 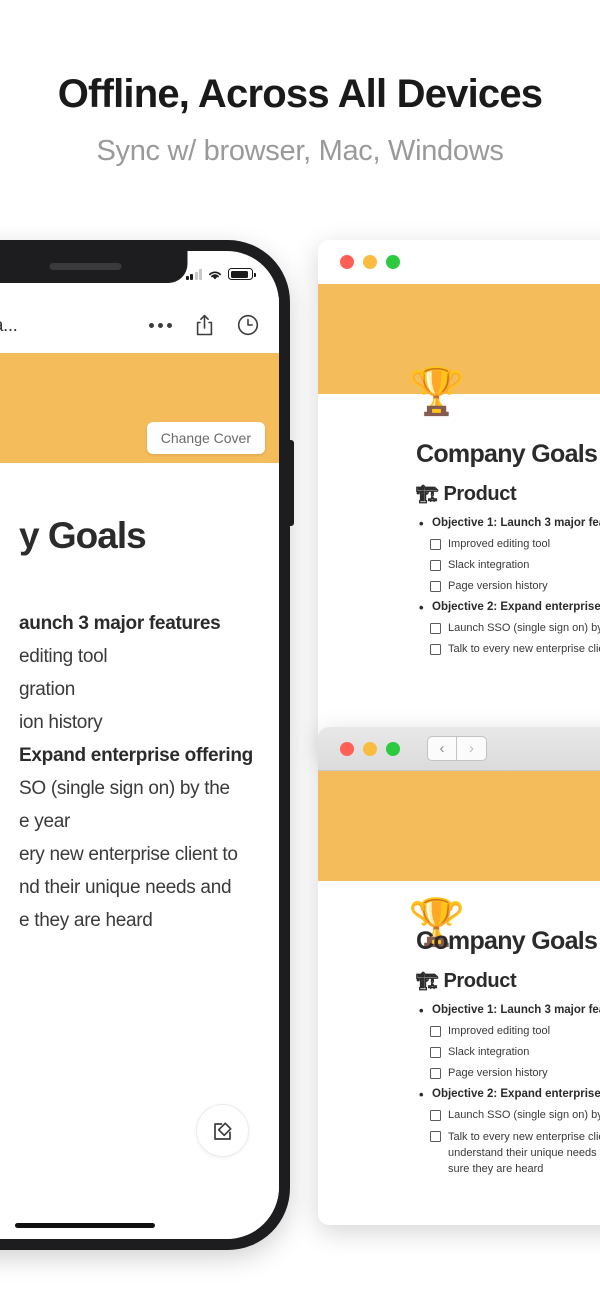 What do you see at coordinates (139, 408) in the screenshot?
I see `phone-cover-image: Change Cover` at bounding box center [139, 408].